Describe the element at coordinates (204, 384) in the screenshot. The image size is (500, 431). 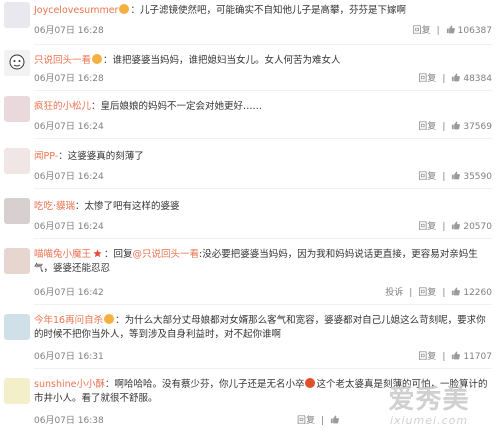
I see `comment-text: ：啊哈哈哈。没有蔡少芬，你儿子还是无名小卒` at that location.